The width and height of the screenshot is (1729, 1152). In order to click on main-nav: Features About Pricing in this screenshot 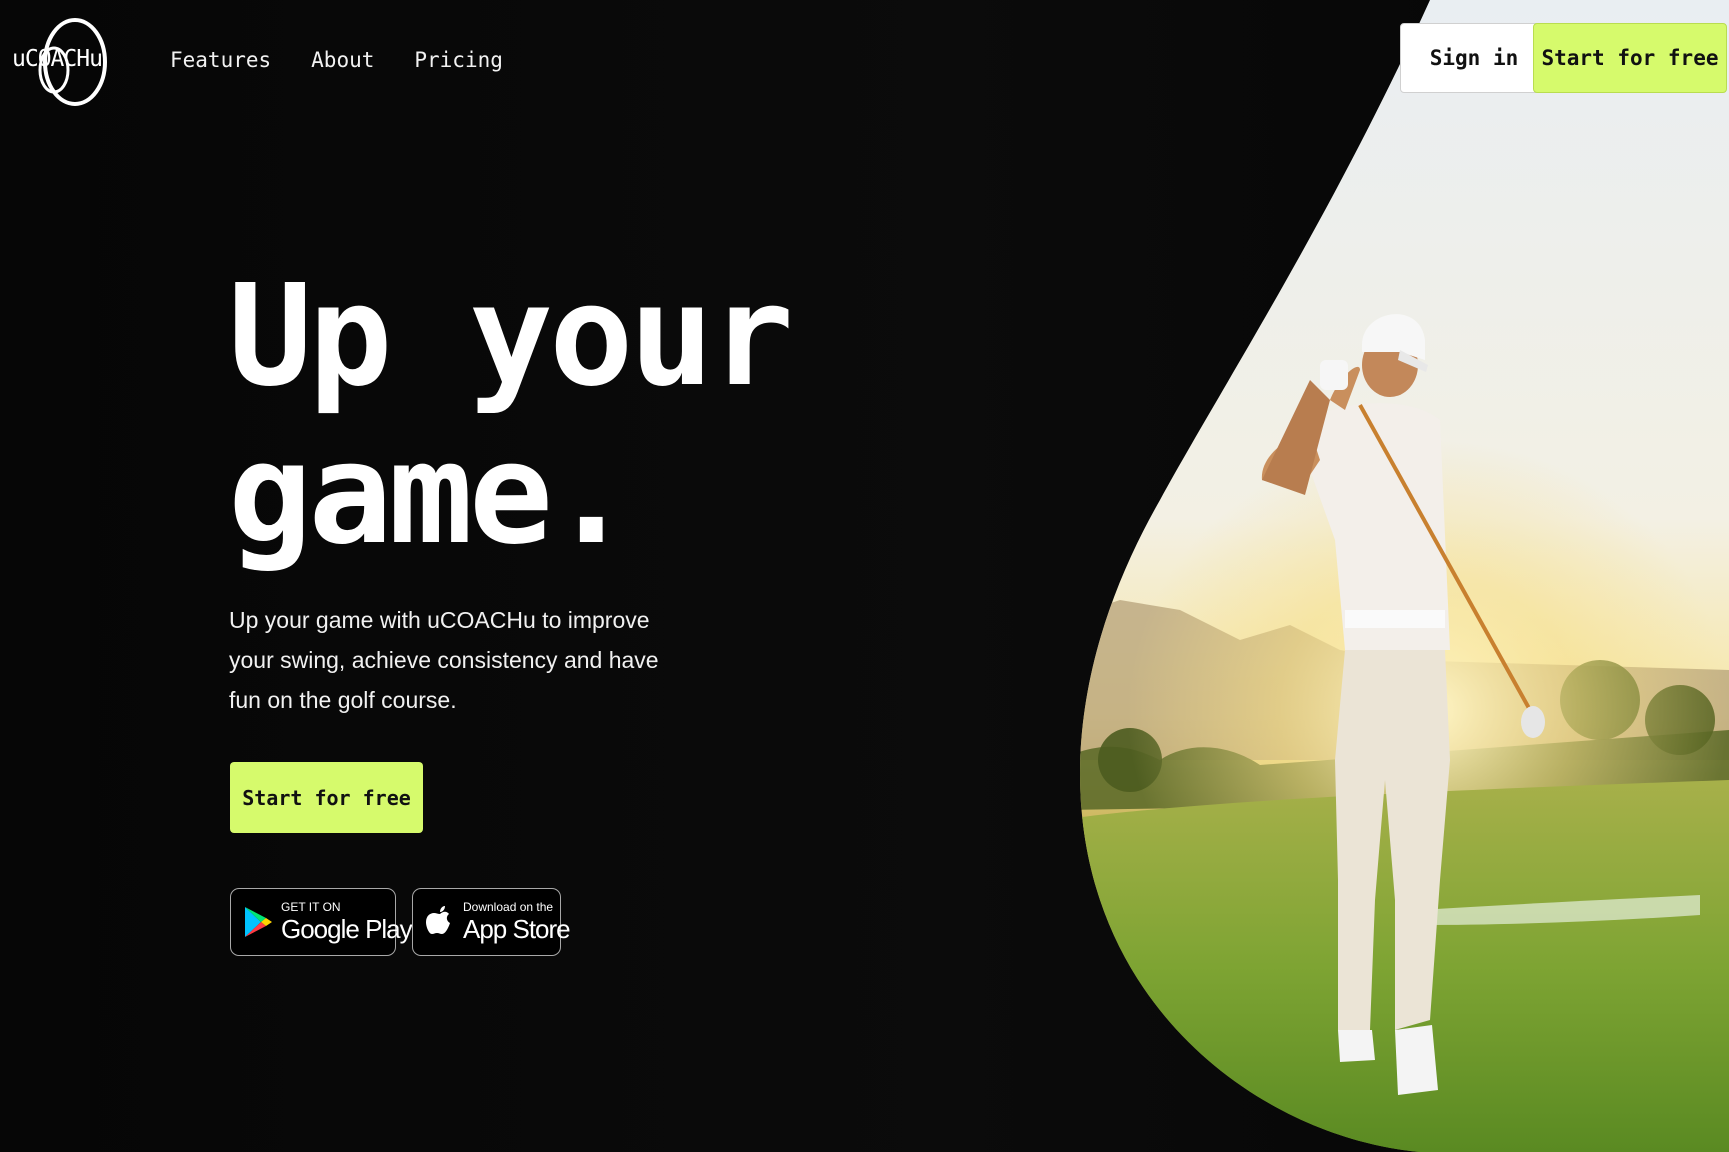, I will do `click(336, 60)`.